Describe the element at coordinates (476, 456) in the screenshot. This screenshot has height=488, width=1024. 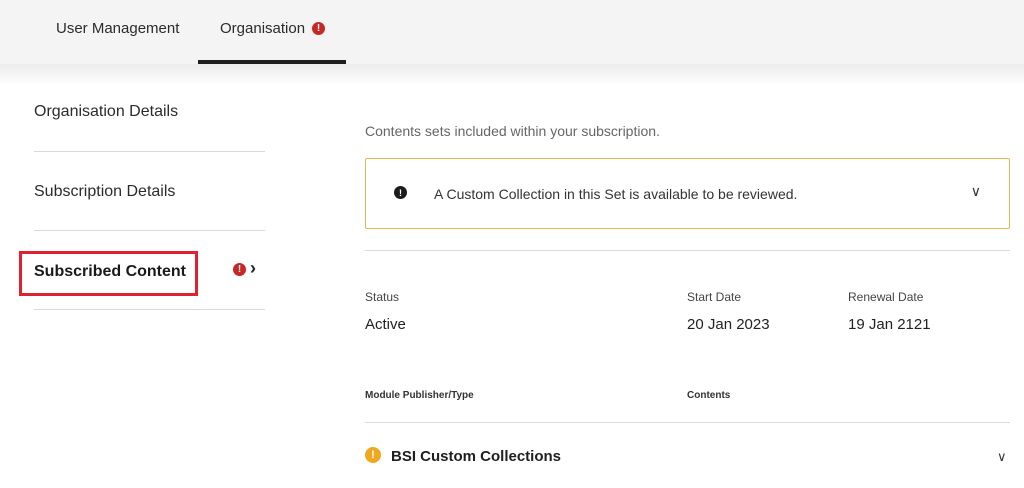
I see `row-title: BSI Custom Collections` at that location.